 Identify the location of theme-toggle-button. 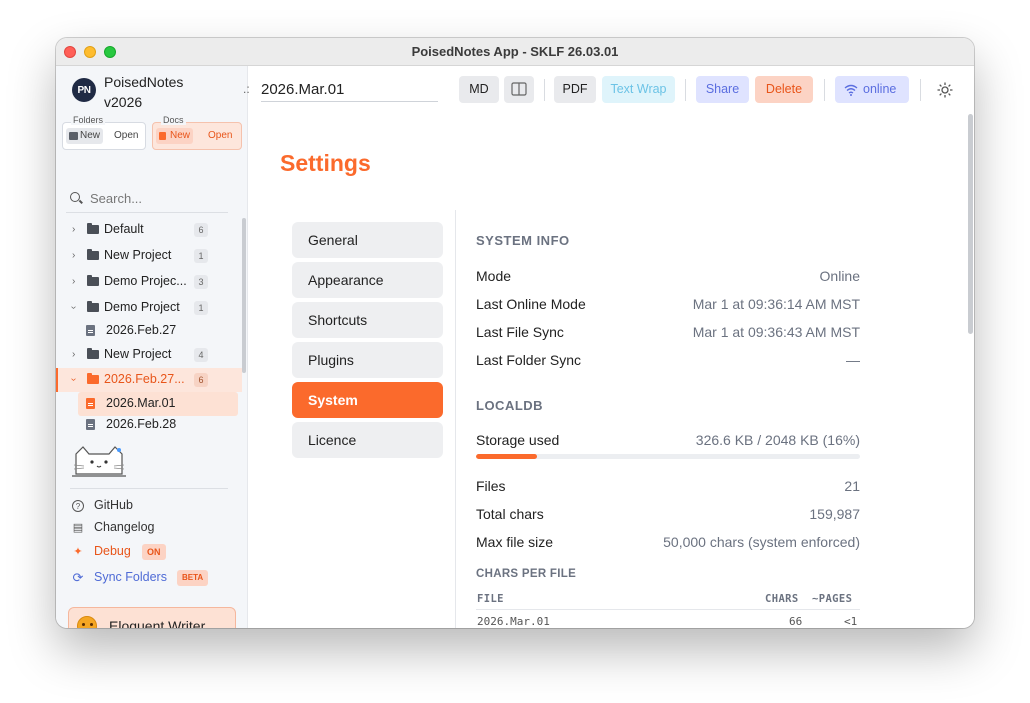
(945, 89).